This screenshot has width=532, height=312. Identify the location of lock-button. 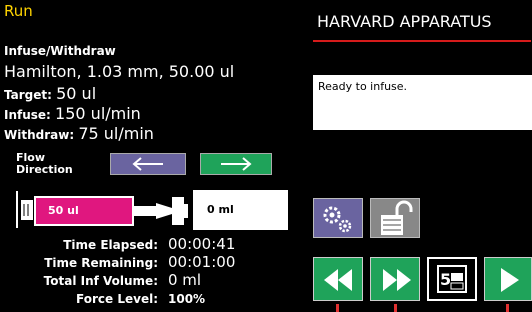
(395, 218).